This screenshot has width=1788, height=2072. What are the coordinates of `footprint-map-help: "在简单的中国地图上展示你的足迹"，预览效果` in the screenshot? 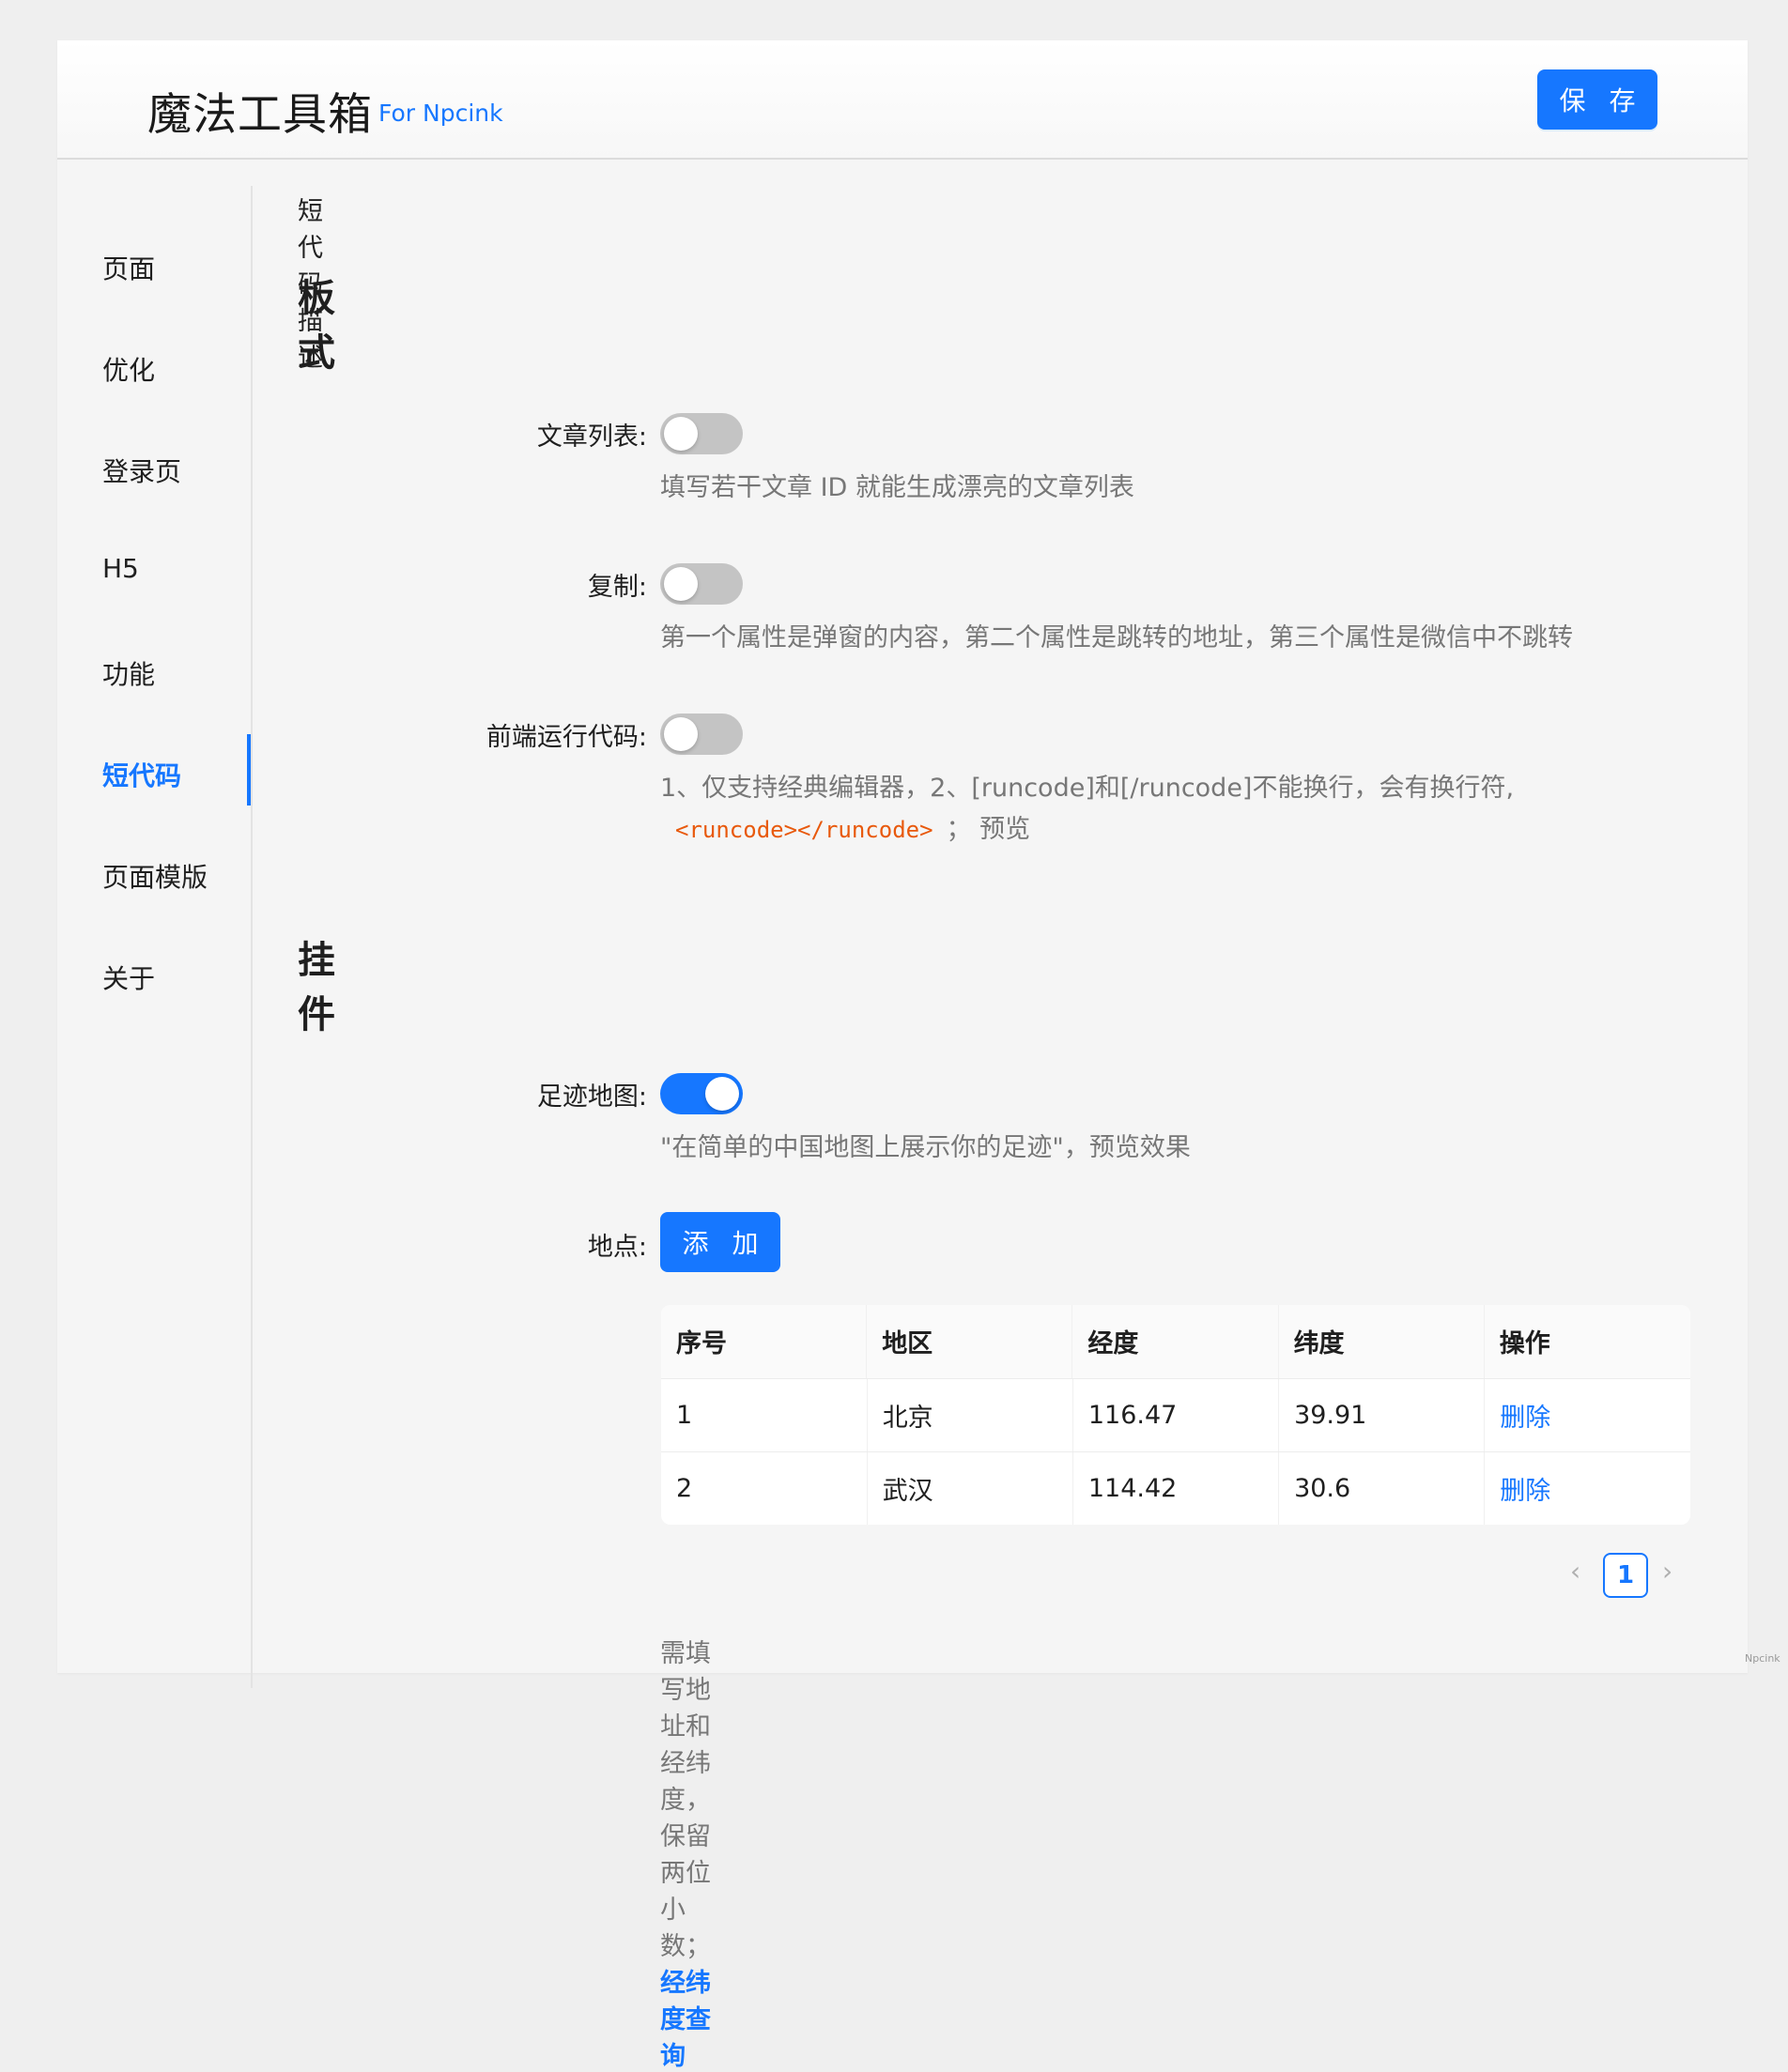 It's located at (926, 1147).